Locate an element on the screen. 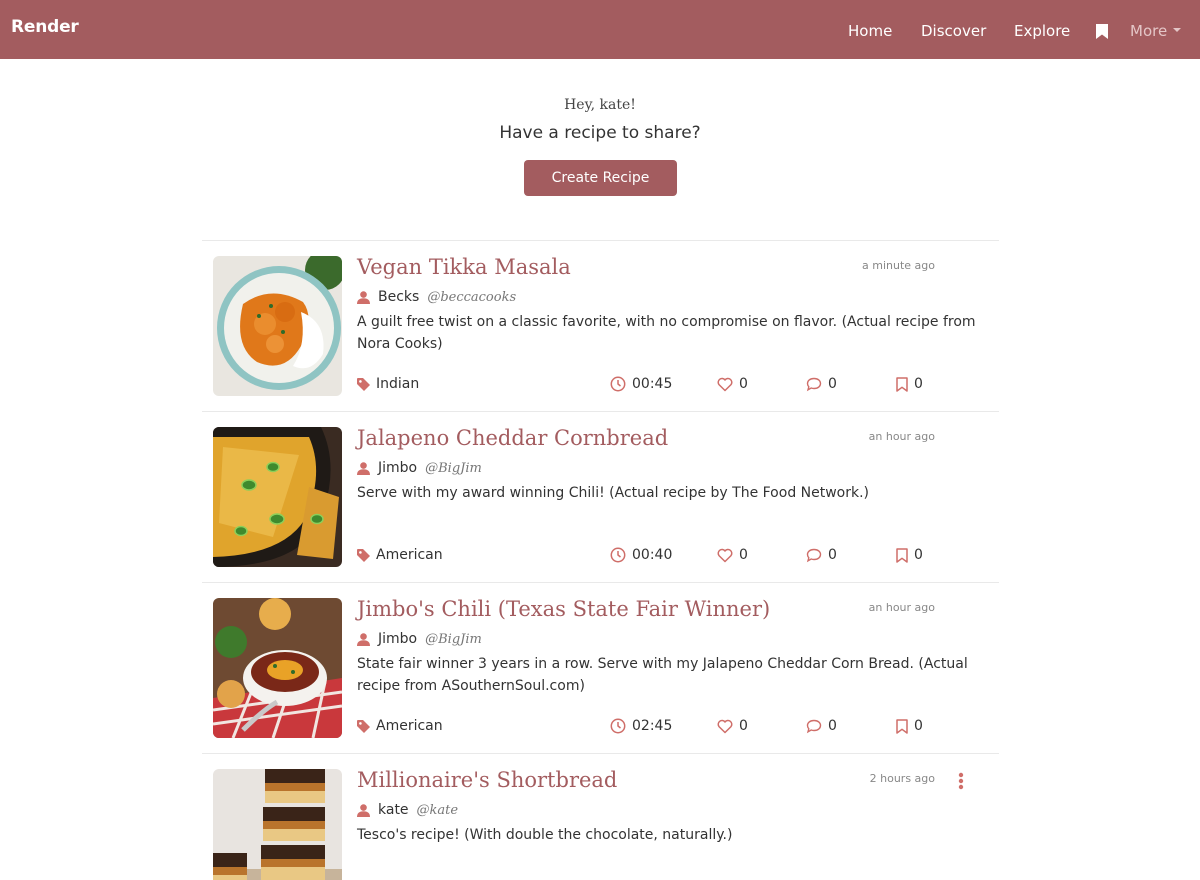  share-prompt: Have a recipe to share? is located at coordinates (600, 133).